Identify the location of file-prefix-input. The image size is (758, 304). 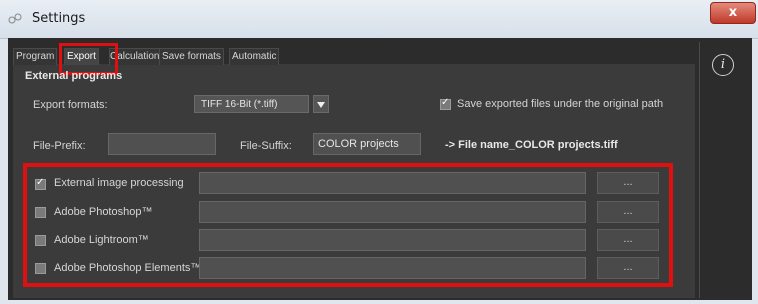
(162, 144).